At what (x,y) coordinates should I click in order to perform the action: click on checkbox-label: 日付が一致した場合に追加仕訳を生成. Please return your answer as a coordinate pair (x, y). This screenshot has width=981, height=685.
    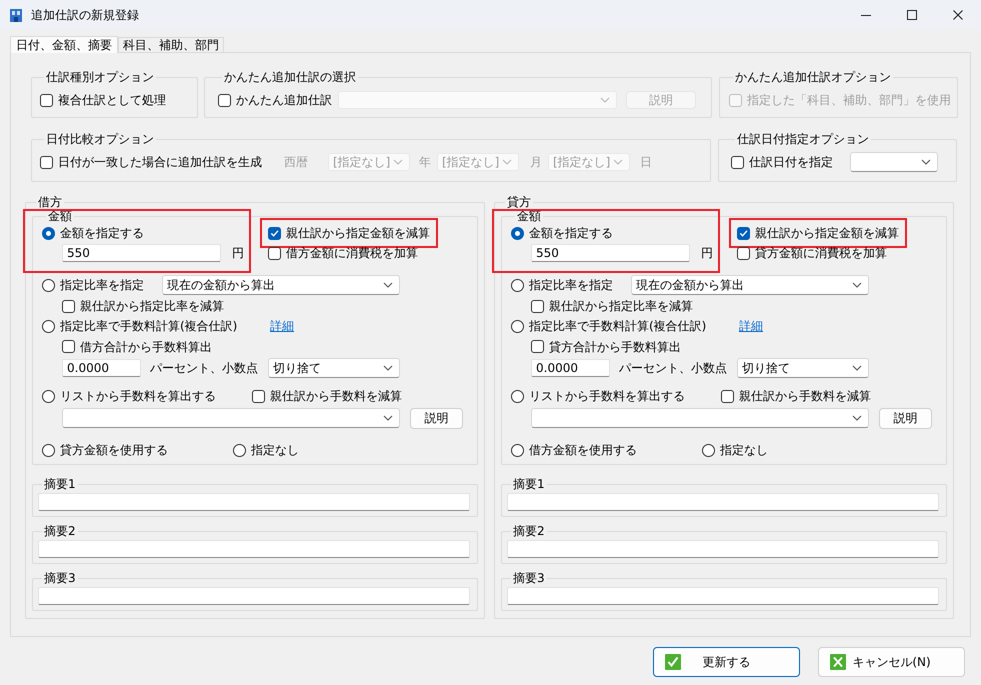
    Looking at the image, I should click on (160, 162).